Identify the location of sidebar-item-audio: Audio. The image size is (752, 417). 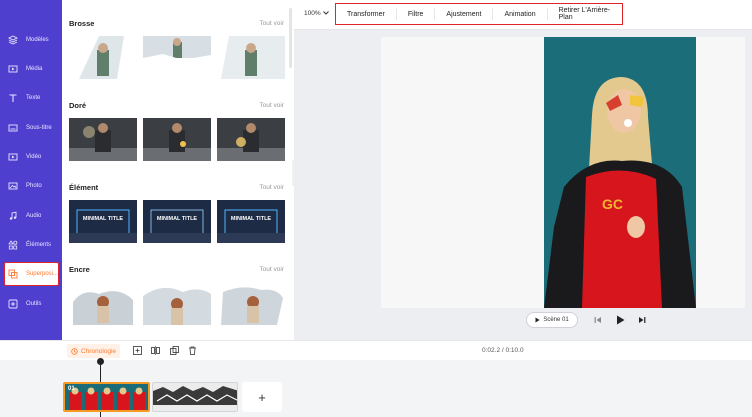
(31, 216).